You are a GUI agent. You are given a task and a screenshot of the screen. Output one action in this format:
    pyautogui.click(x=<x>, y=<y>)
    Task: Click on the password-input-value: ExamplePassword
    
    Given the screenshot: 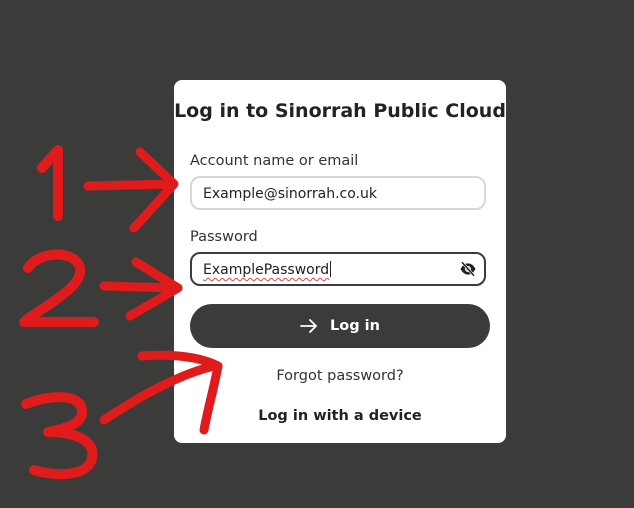 What is the action you would take?
    pyautogui.click(x=267, y=270)
    